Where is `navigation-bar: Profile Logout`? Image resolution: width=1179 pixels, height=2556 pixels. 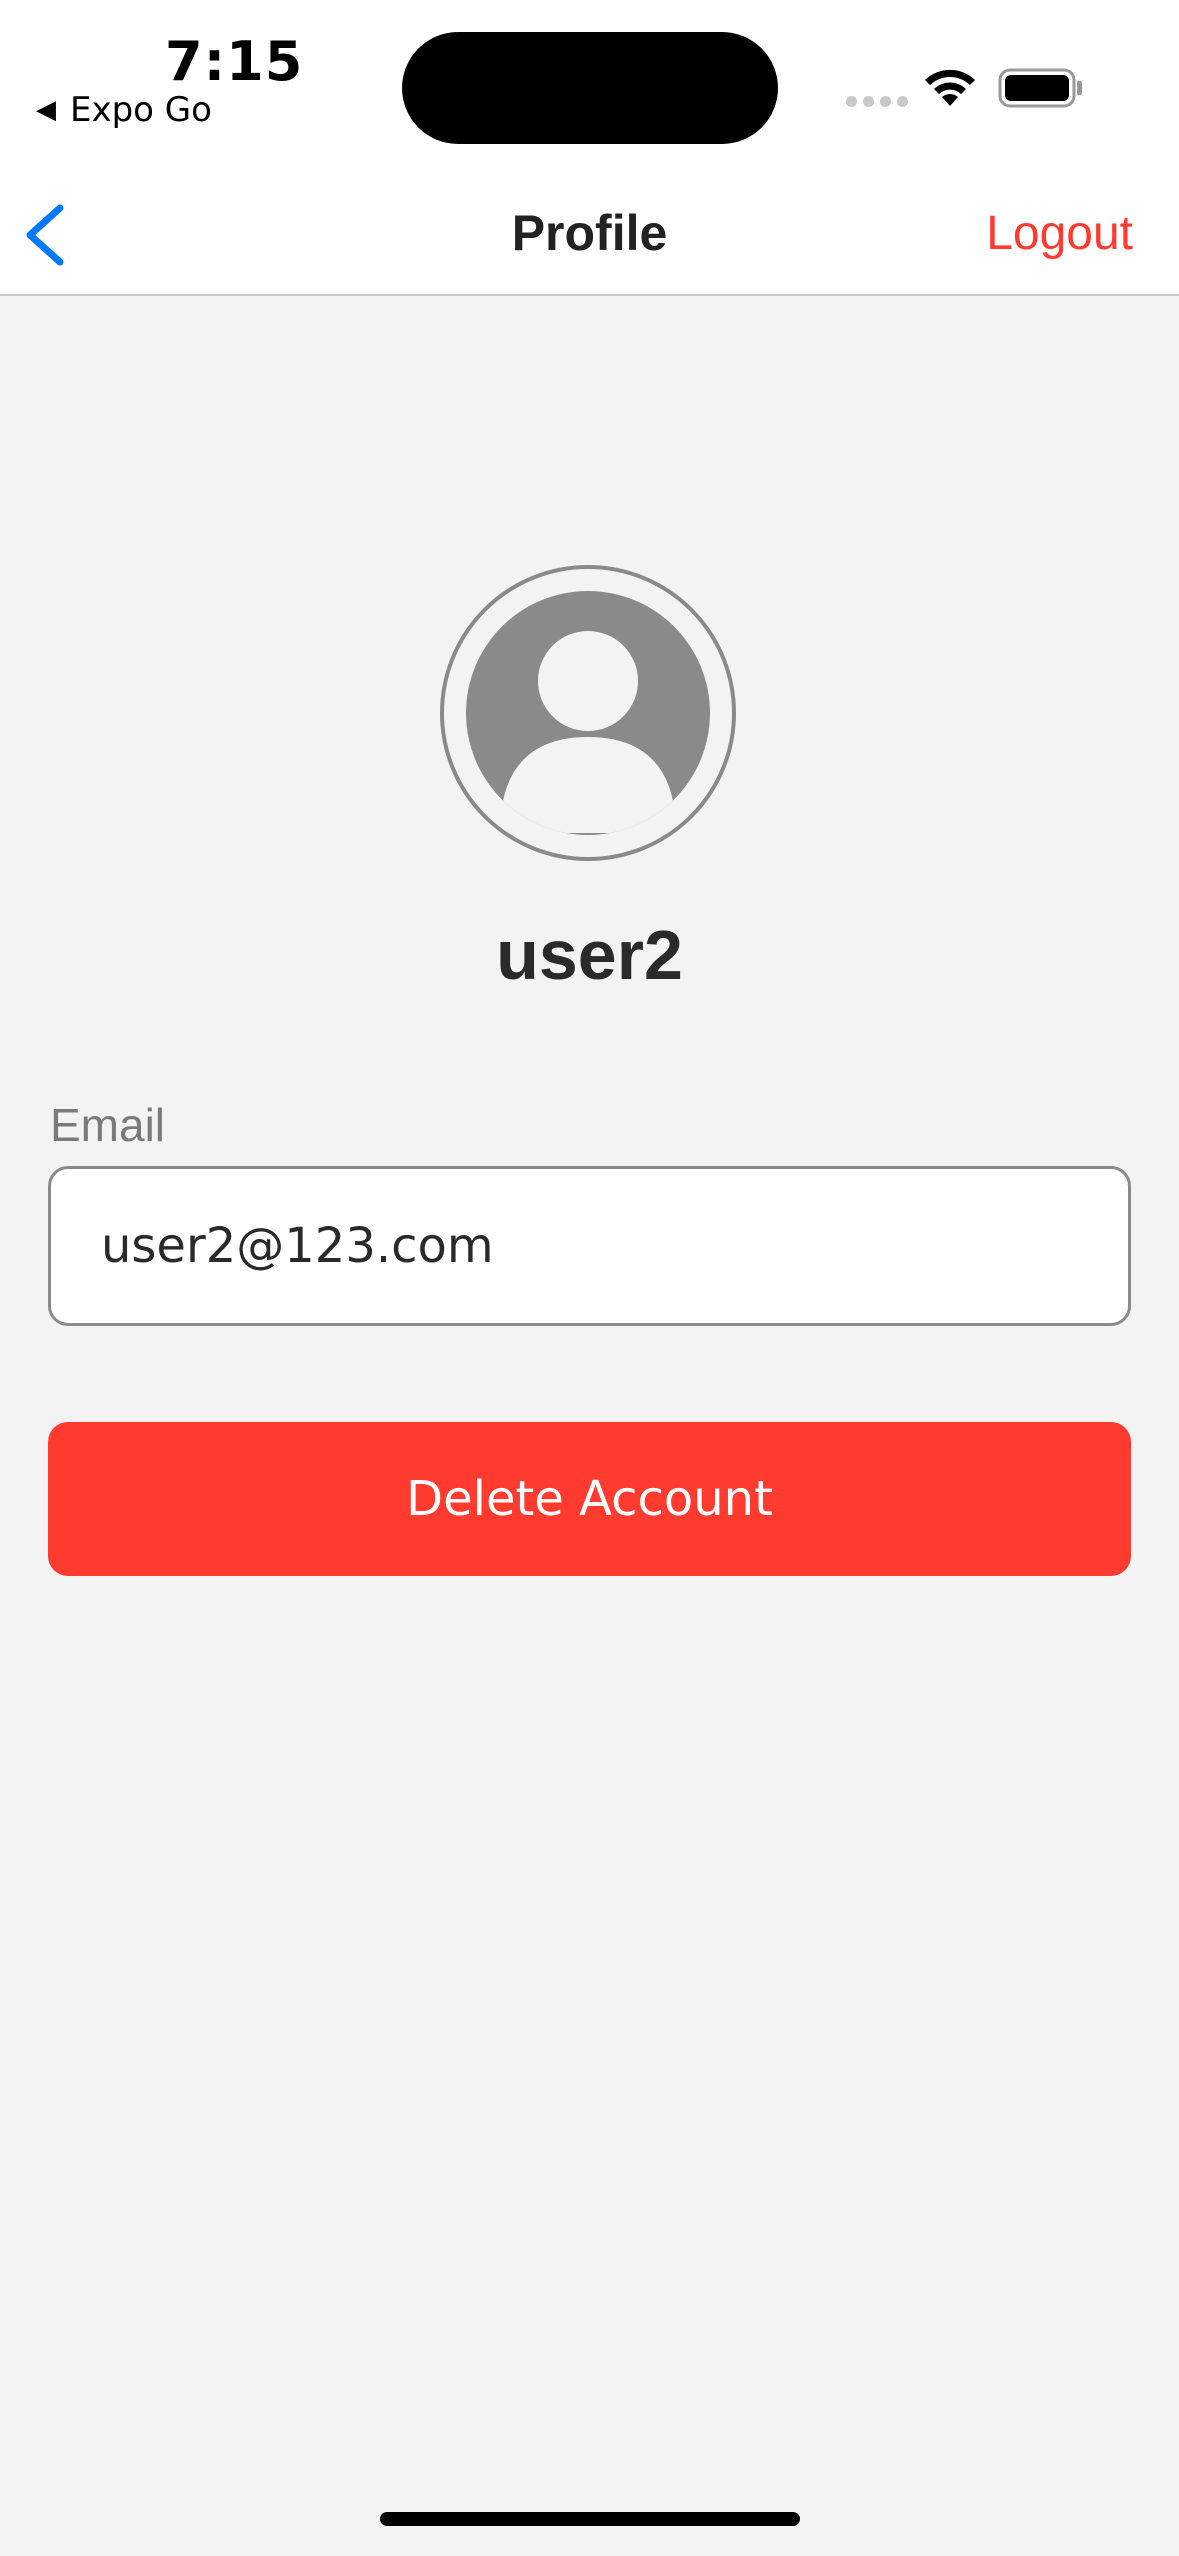
navigation-bar: Profile Logout is located at coordinates (589, 233).